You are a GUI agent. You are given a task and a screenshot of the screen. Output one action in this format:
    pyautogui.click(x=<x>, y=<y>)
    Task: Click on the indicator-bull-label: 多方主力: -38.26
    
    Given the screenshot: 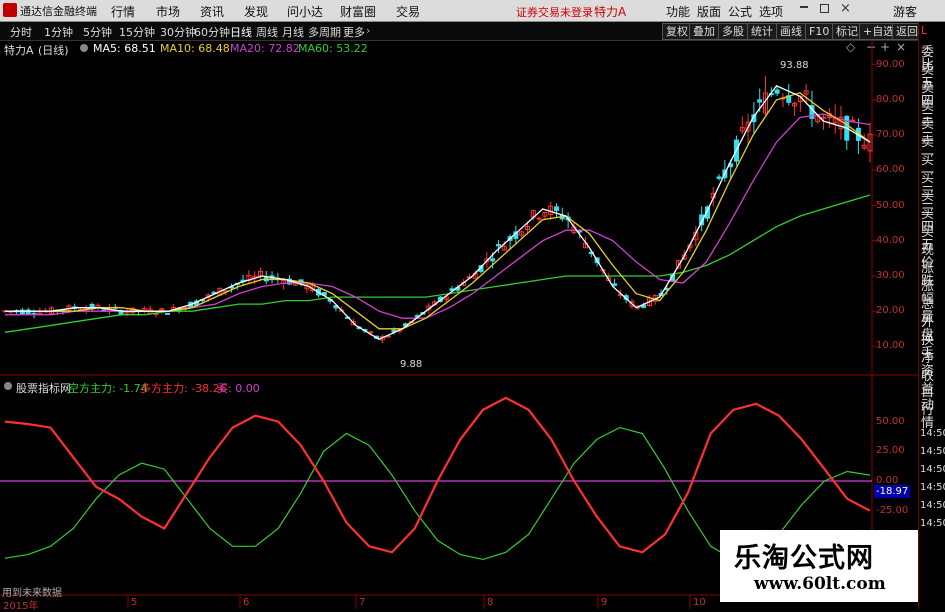 What is the action you would take?
    pyautogui.click(x=183, y=388)
    